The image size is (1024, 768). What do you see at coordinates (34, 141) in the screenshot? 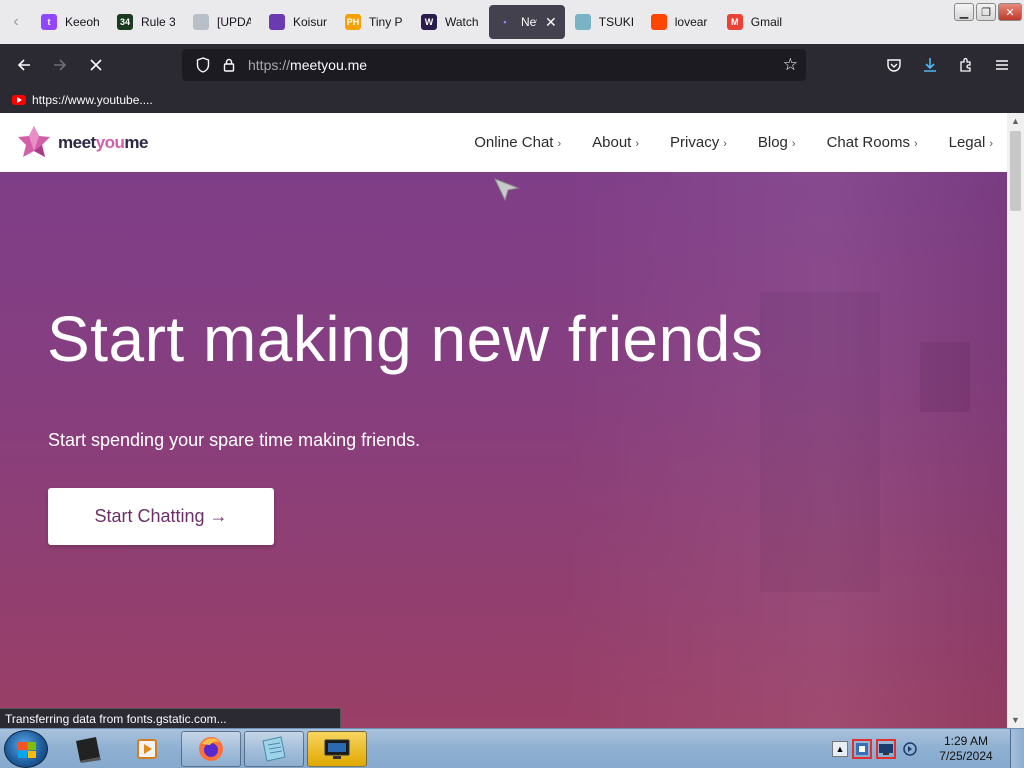
I see `star-logo-icon` at bounding box center [34, 141].